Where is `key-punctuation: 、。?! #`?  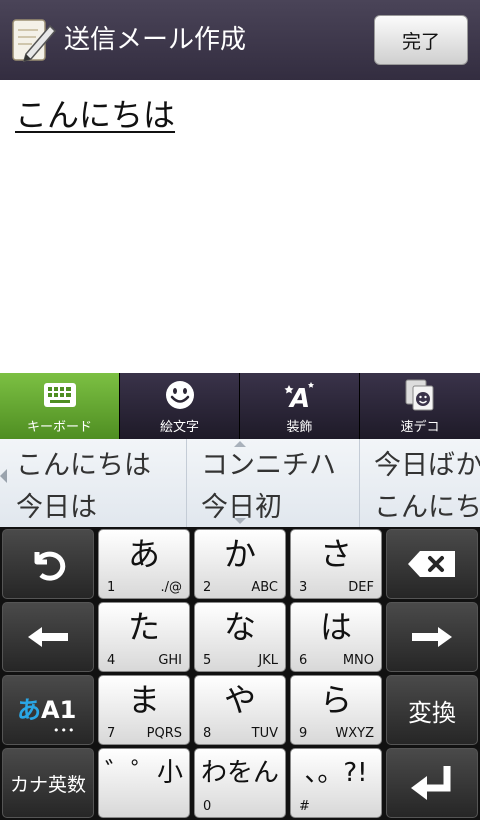 key-punctuation: 、。?! # is located at coordinates (336, 783).